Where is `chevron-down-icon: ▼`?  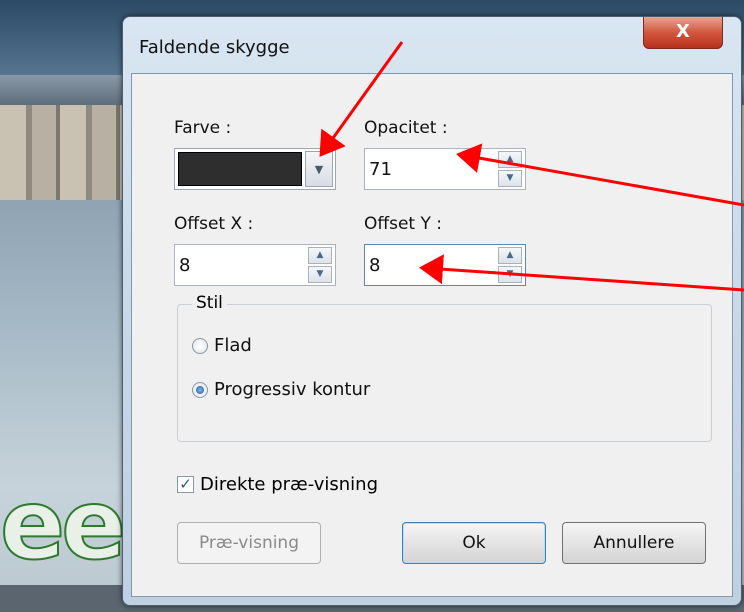 chevron-down-icon: ▼ is located at coordinates (319, 169).